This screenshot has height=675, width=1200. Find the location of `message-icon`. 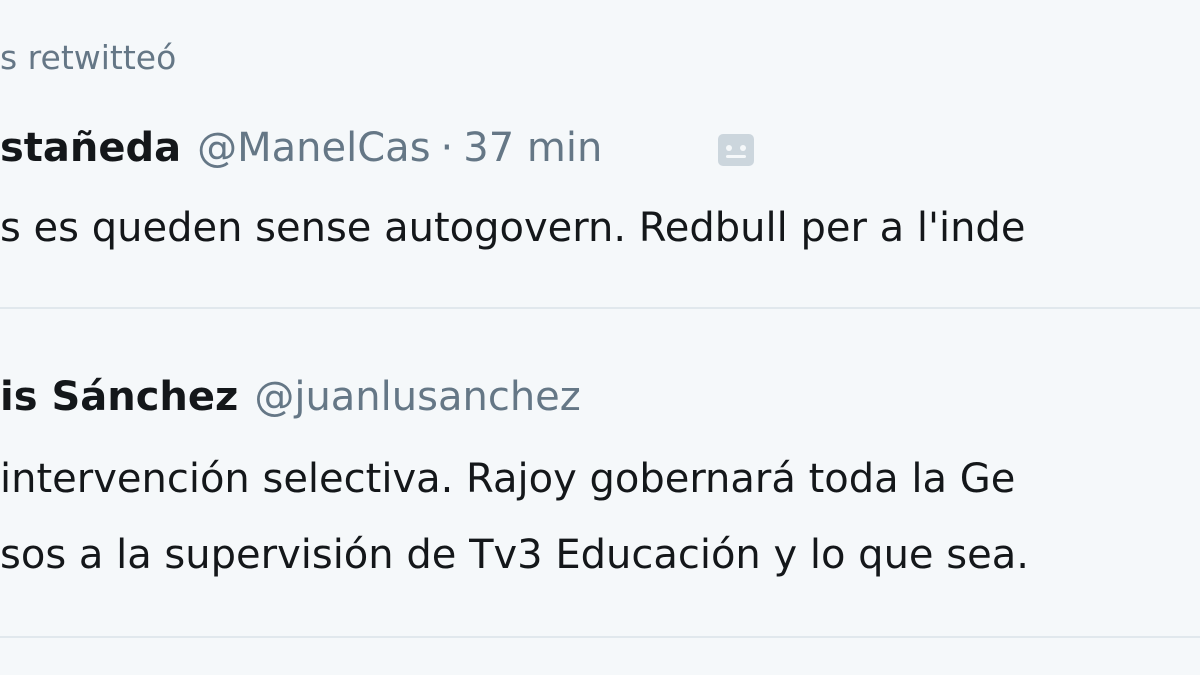

message-icon is located at coordinates (736, 150).